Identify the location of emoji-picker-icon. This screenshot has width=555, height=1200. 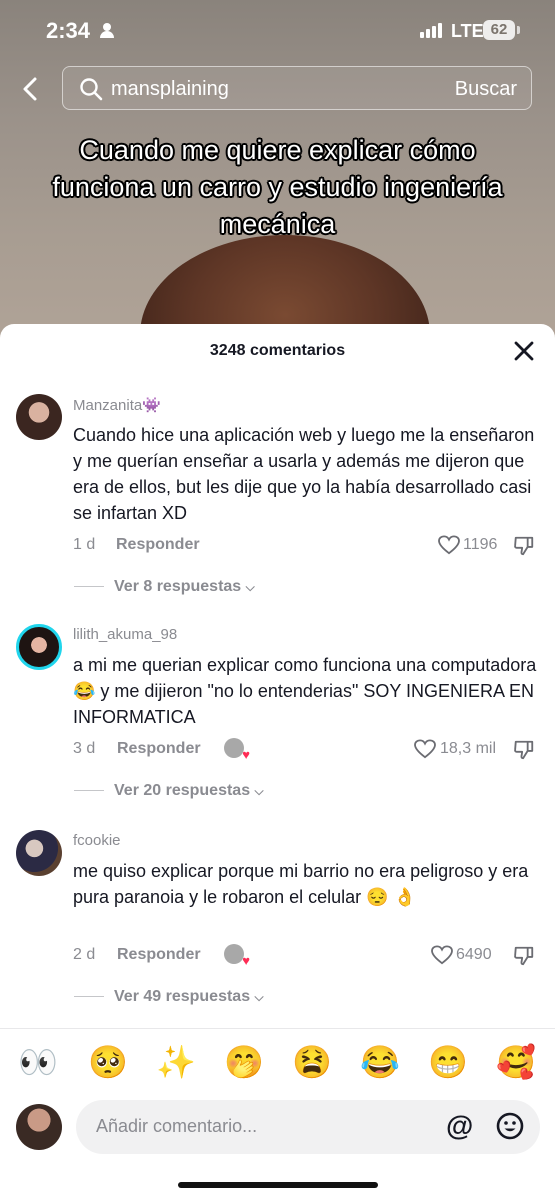
(510, 1126).